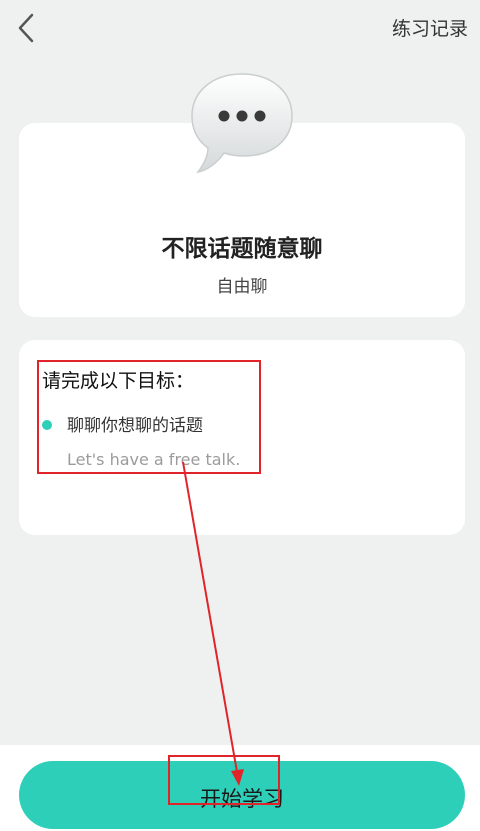 This screenshot has height=831, width=480. I want to click on top-bar: 练习记录, so click(240, 30).